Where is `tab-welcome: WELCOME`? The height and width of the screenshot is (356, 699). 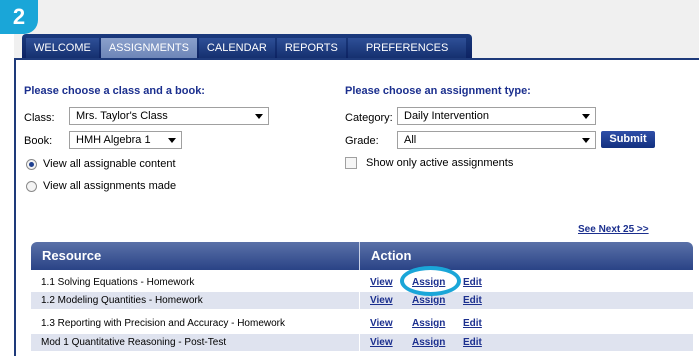
tab-welcome: WELCOME is located at coordinates (62, 48).